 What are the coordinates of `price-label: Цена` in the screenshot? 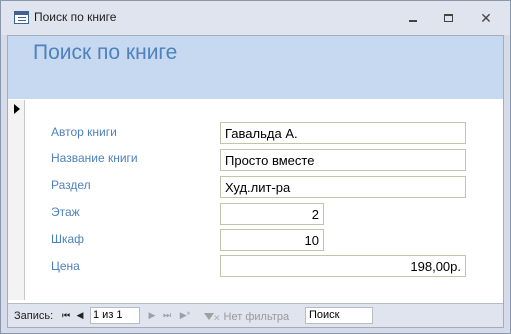 It's located at (65, 266).